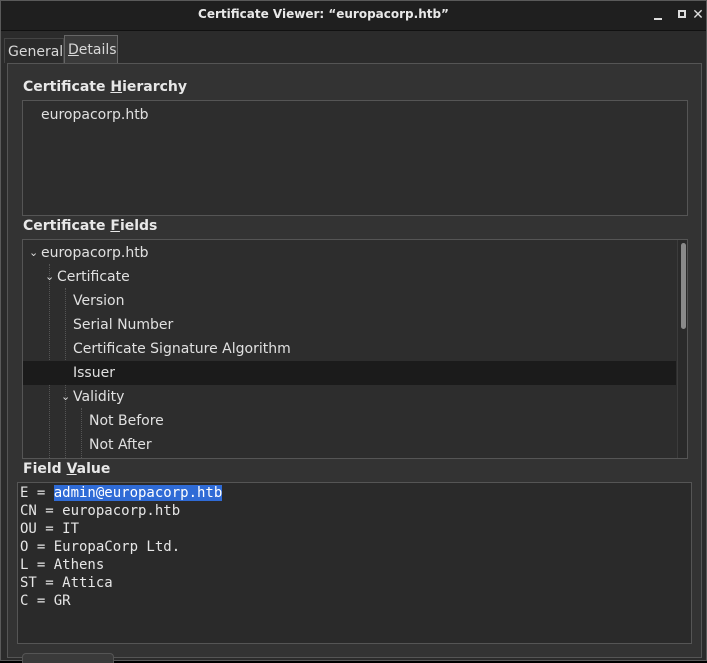 This screenshot has height=663, width=707. Describe the element at coordinates (105, 87) in the screenshot. I see `certificate-hierarchy-label: Certificate Hierarchy` at that location.